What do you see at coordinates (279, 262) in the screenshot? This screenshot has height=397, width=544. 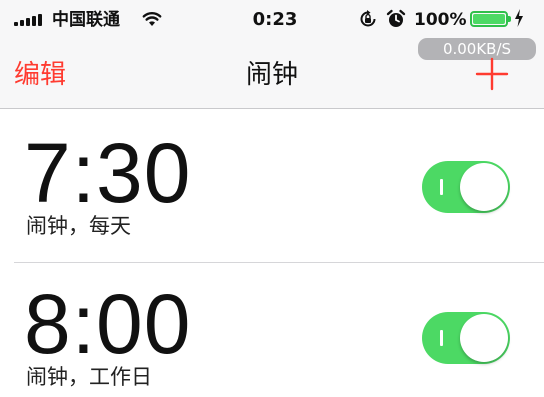 I see `row-divider` at bounding box center [279, 262].